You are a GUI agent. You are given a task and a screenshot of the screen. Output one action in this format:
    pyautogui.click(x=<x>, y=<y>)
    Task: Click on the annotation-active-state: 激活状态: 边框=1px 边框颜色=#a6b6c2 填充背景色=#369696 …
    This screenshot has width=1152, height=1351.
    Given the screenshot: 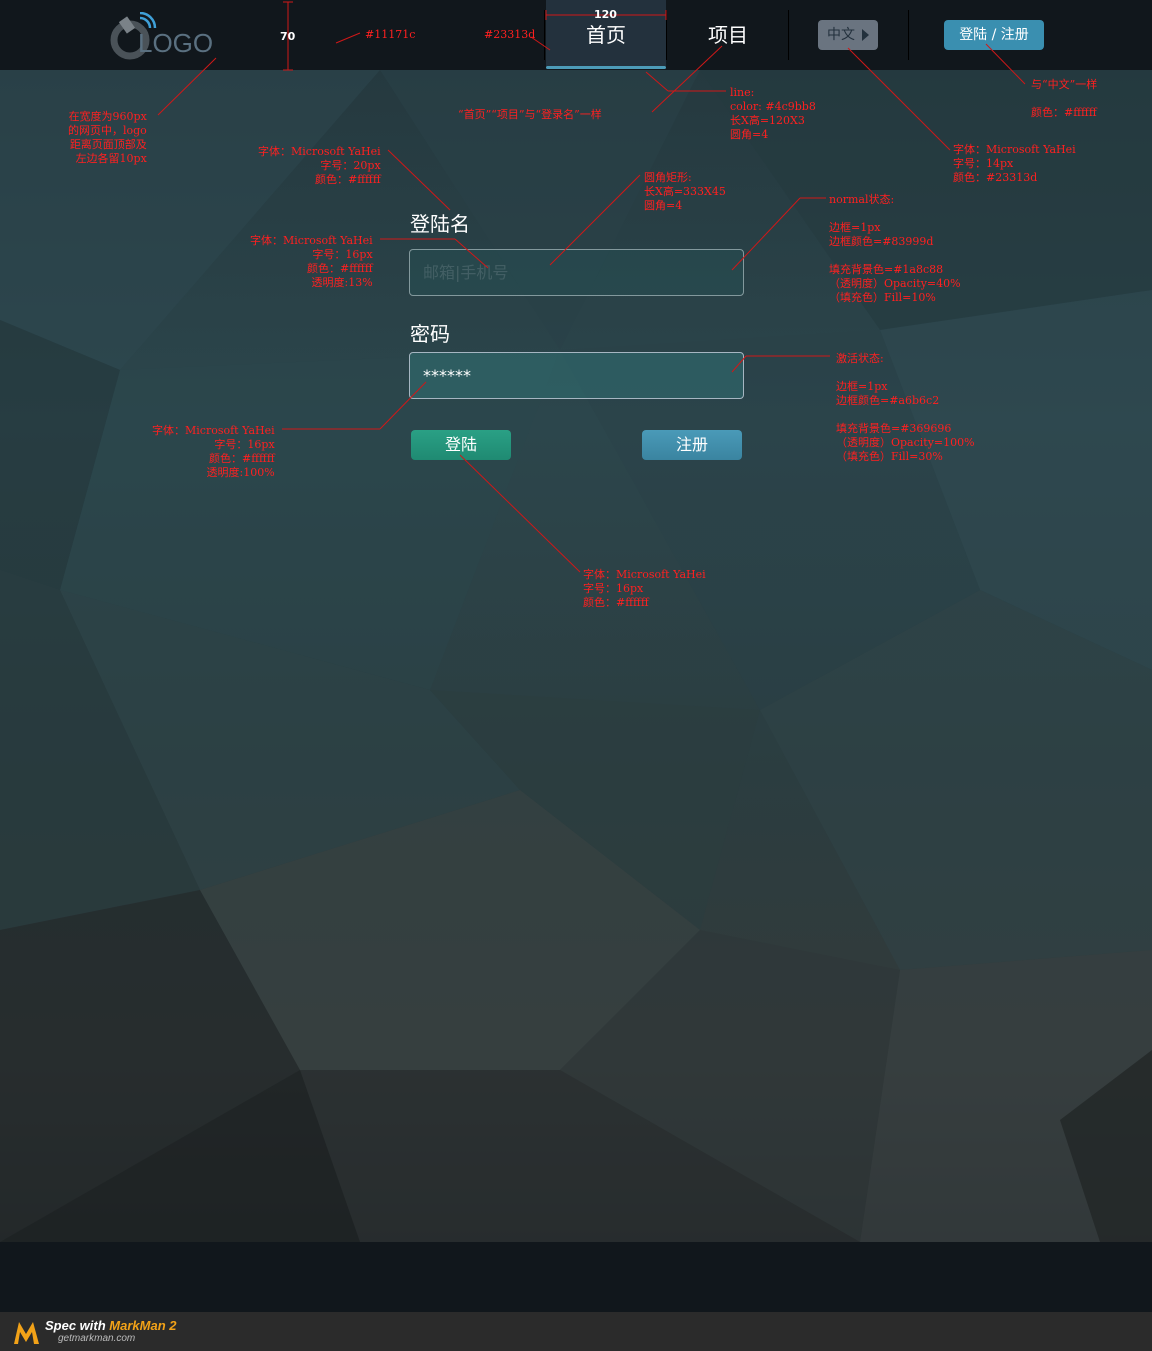 What is the action you would take?
    pyautogui.click(x=905, y=407)
    